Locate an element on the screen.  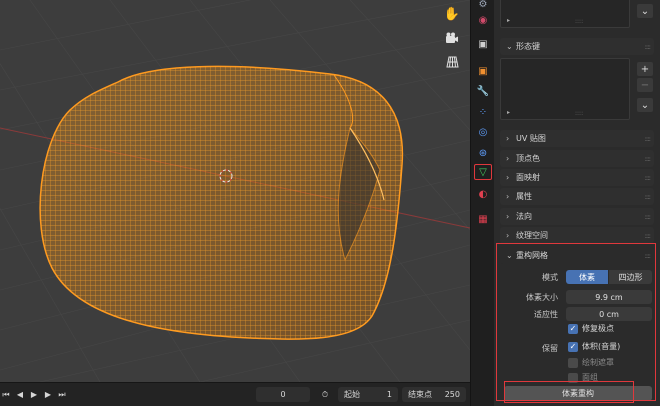
vertex-groups-list: ▸ :::: is located at coordinates (565, 14).